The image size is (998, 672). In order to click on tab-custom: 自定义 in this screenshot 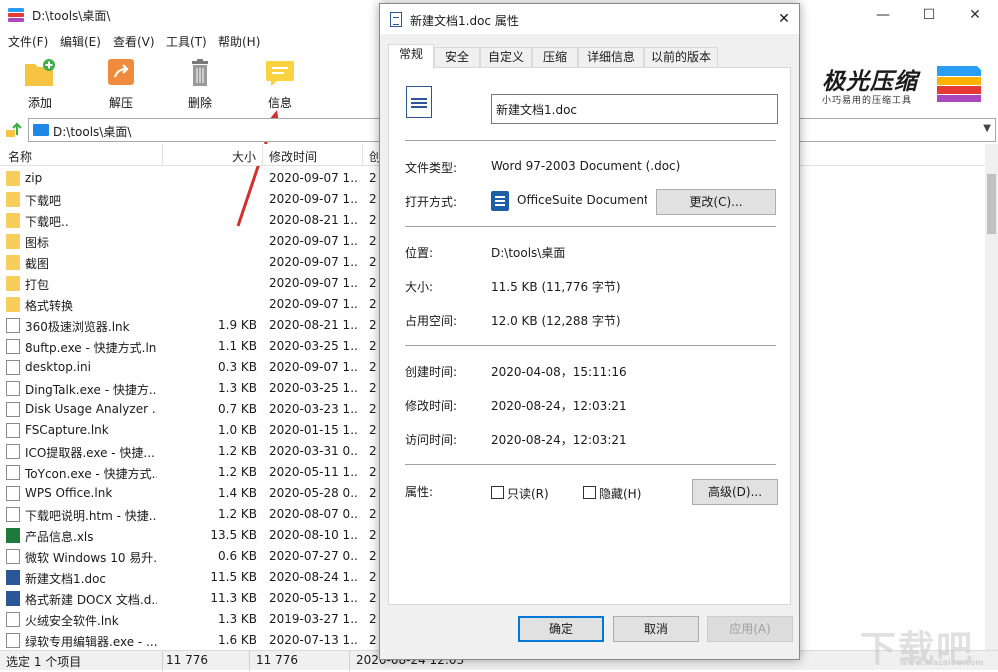, I will do `click(506, 57)`.